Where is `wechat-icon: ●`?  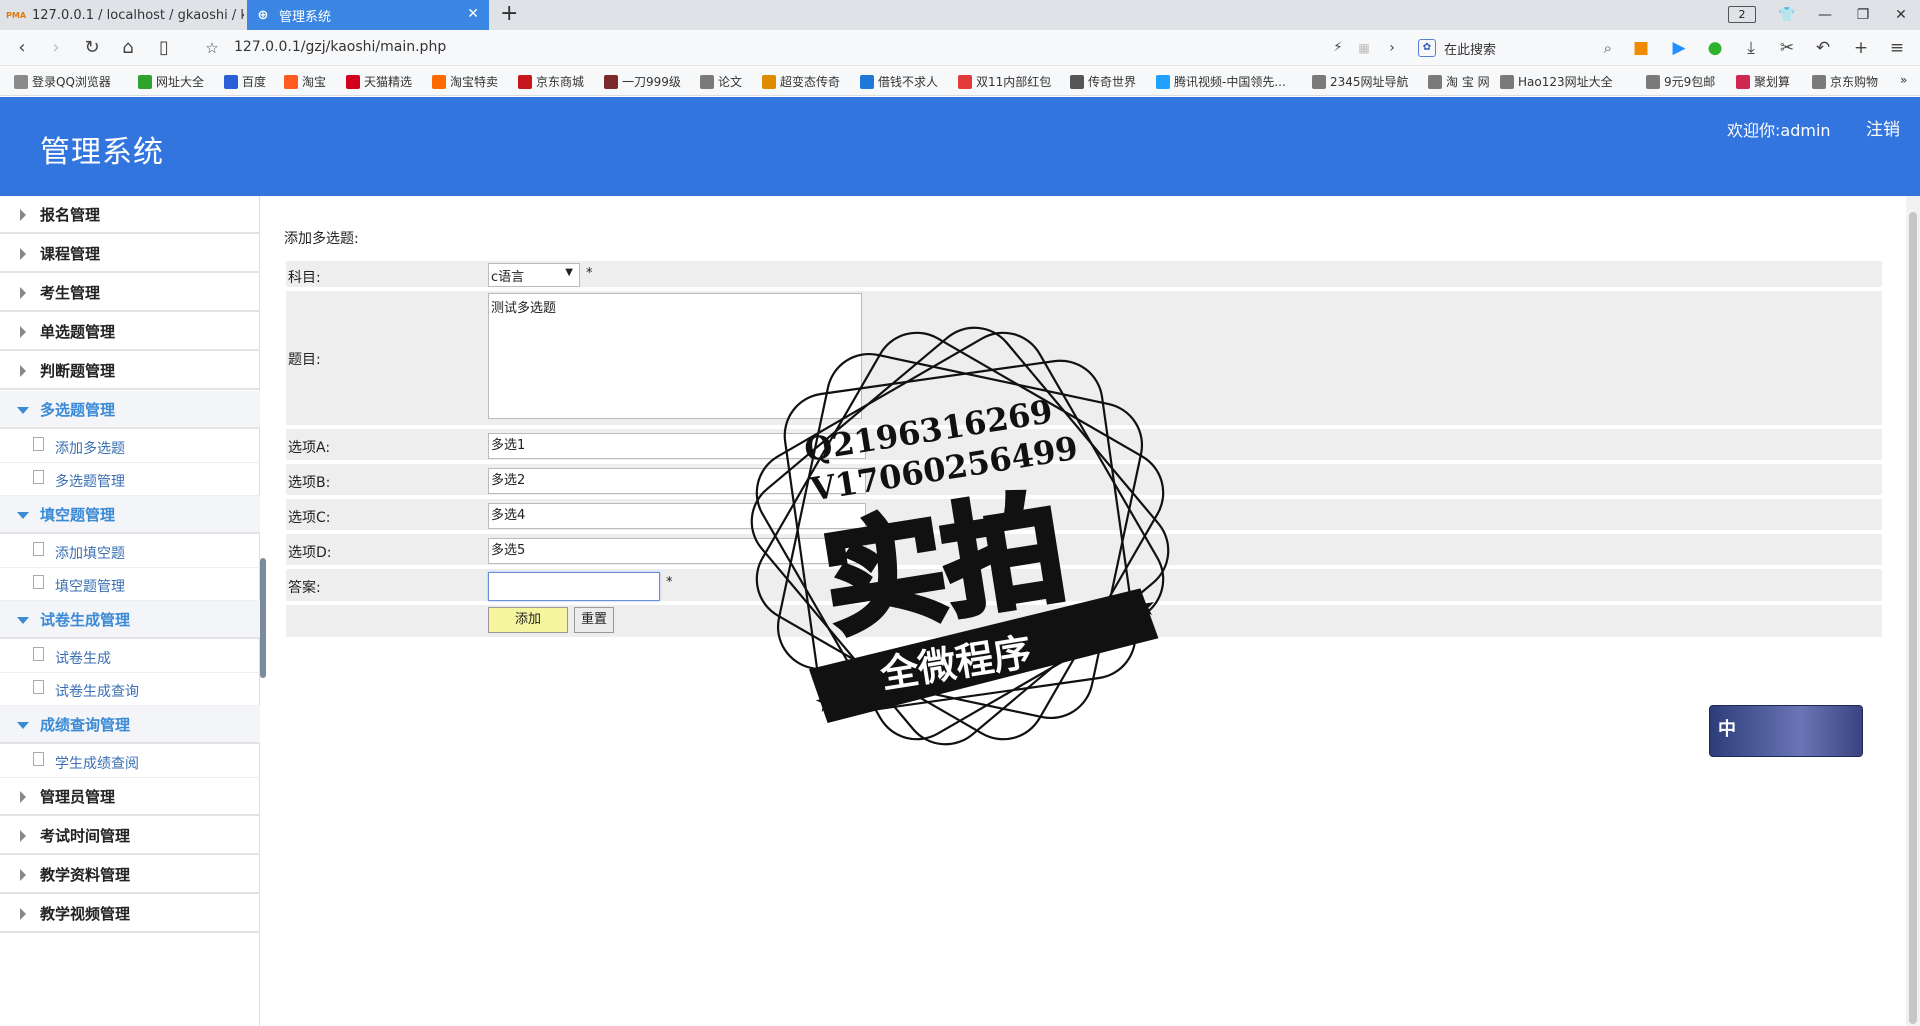 wechat-icon: ● is located at coordinates (1715, 48).